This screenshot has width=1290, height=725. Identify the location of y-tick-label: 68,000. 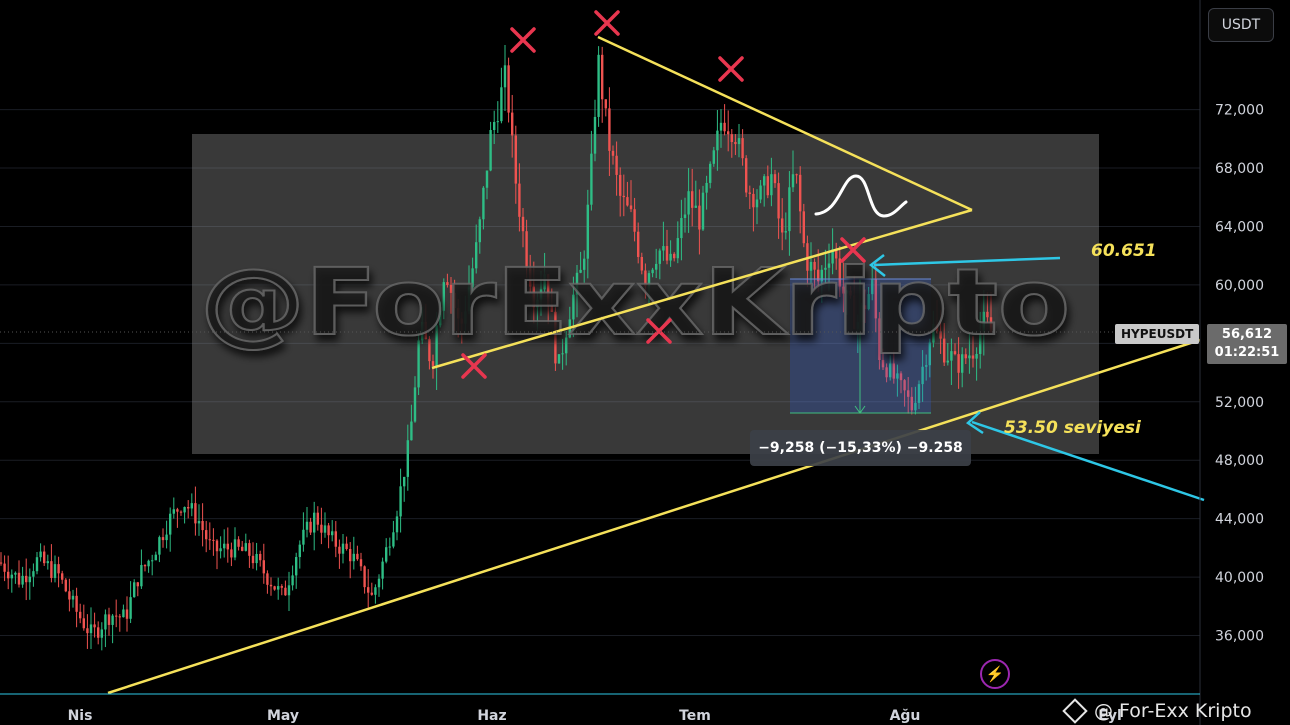
(1239, 169).